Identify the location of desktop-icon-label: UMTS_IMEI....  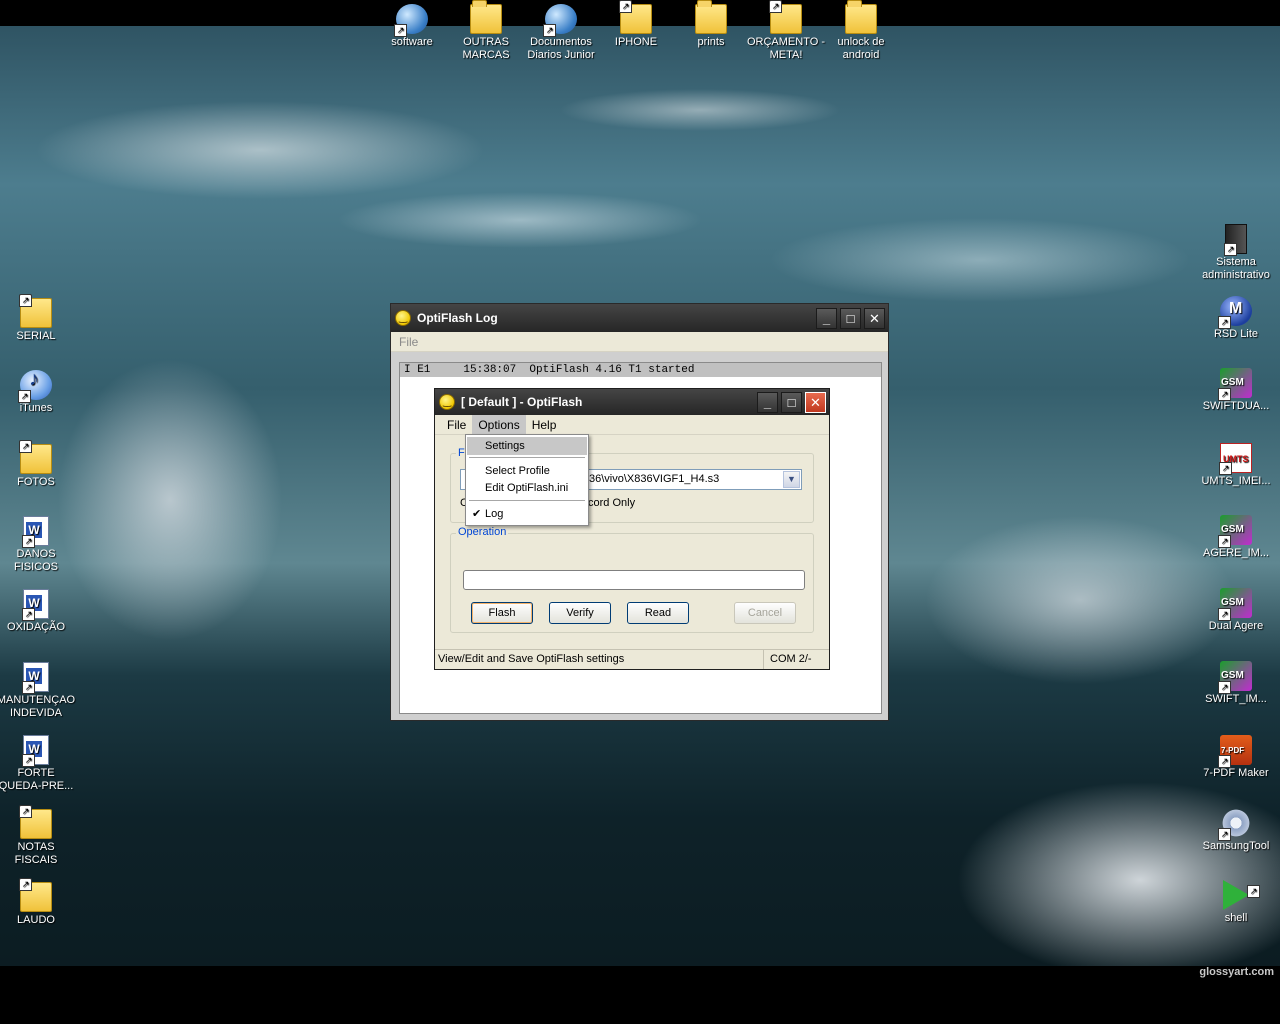
(1236, 481).